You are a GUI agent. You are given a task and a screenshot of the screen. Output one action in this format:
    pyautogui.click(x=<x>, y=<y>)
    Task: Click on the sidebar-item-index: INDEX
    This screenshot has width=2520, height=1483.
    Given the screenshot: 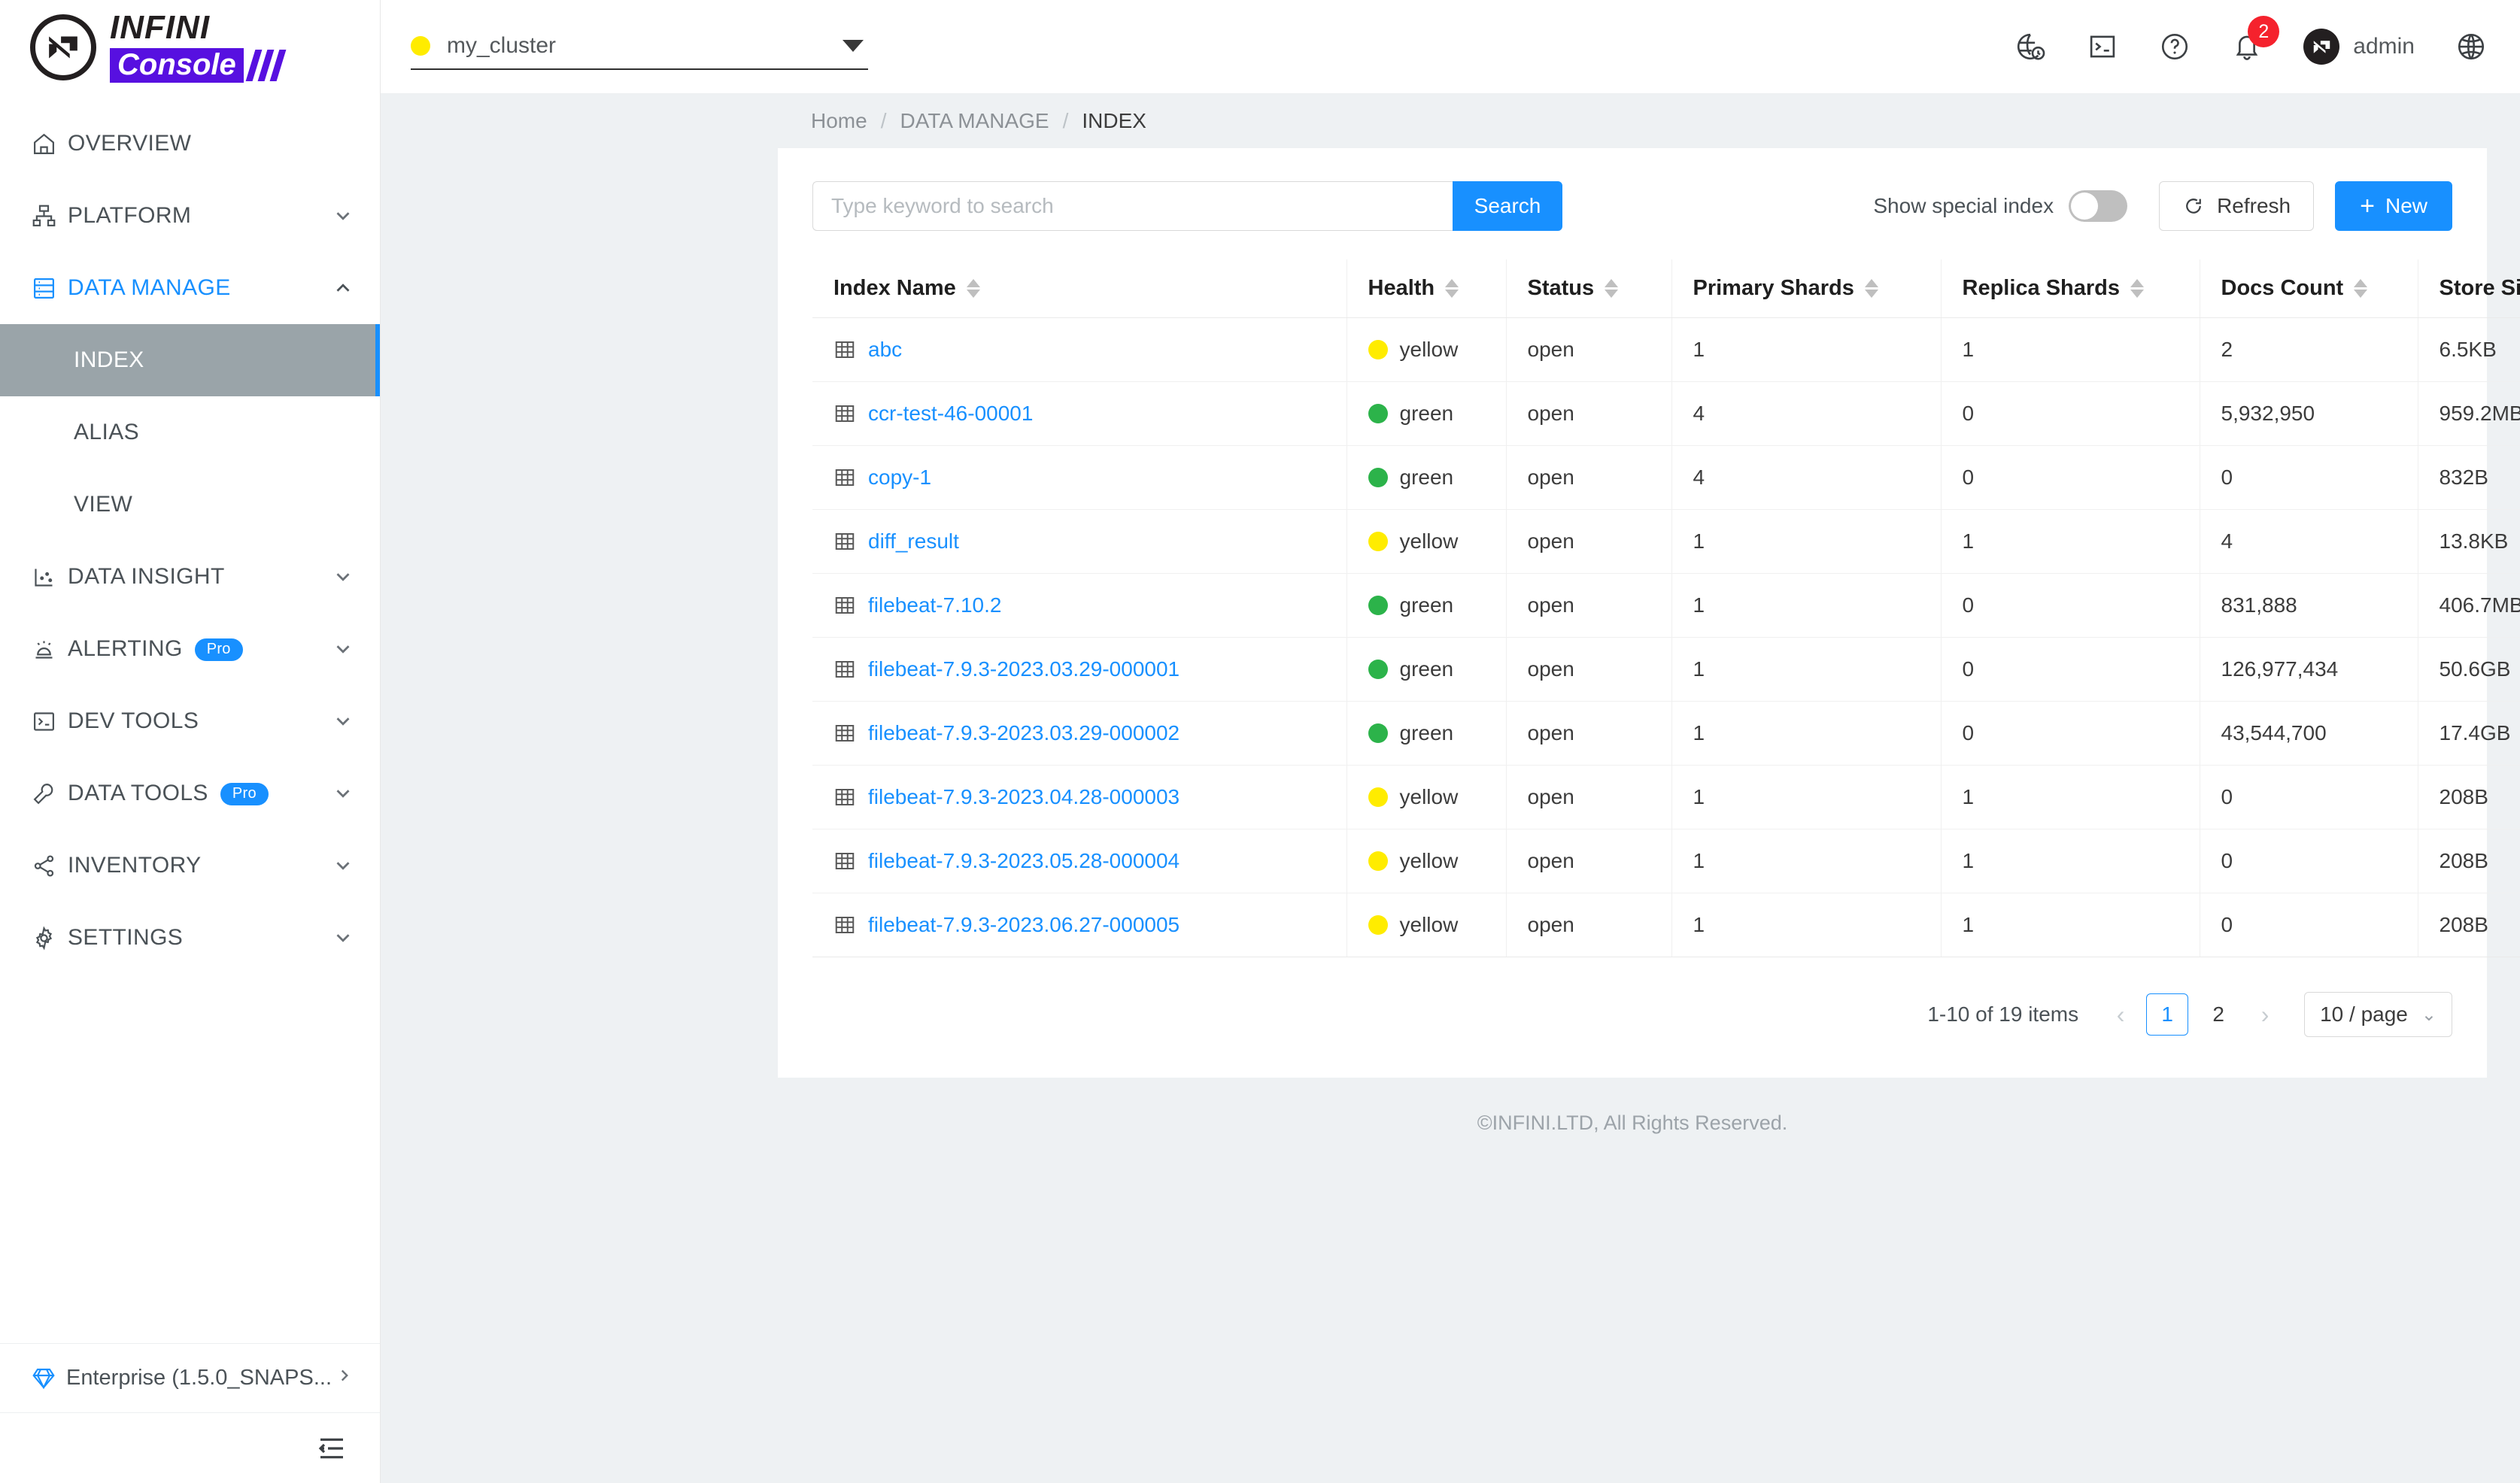 What is the action you would take?
    pyautogui.click(x=190, y=360)
    